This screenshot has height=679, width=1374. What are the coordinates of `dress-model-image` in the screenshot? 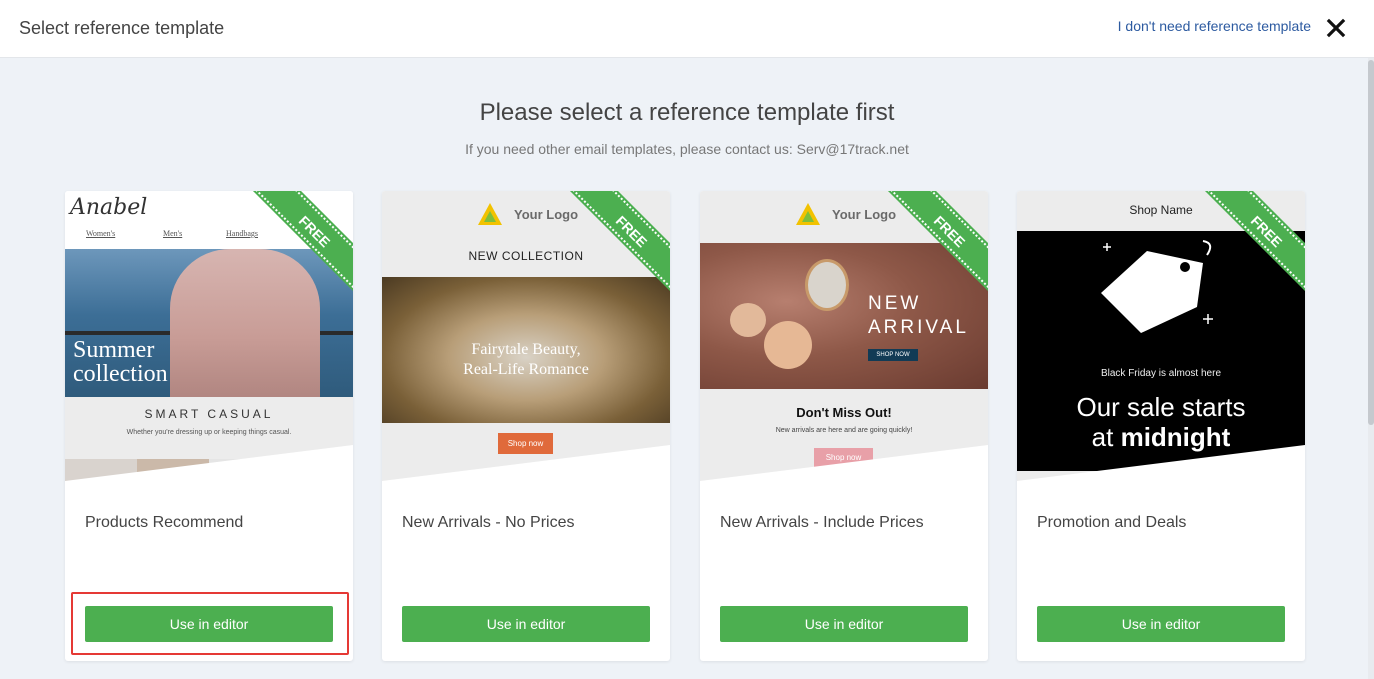 It's located at (245, 323).